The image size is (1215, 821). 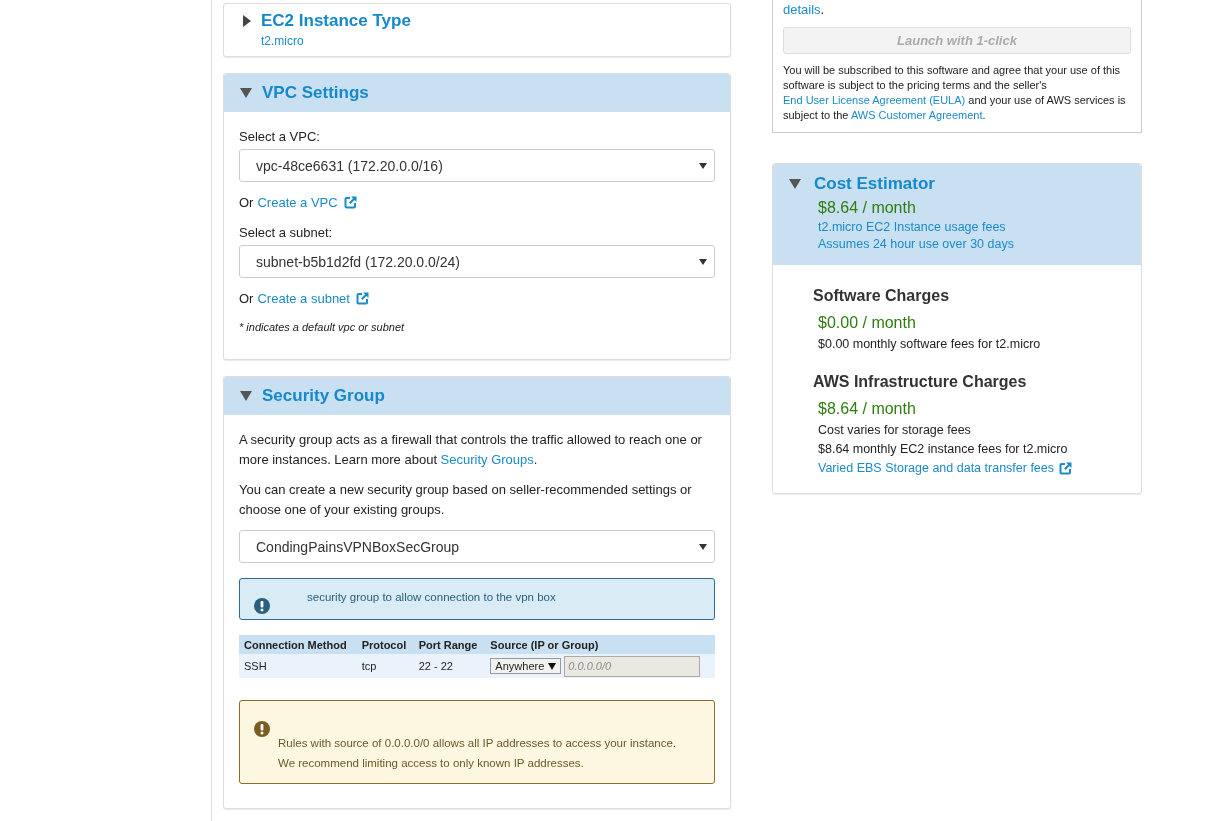 I want to click on panel-title: Cost Estimator, so click(x=874, y=184).